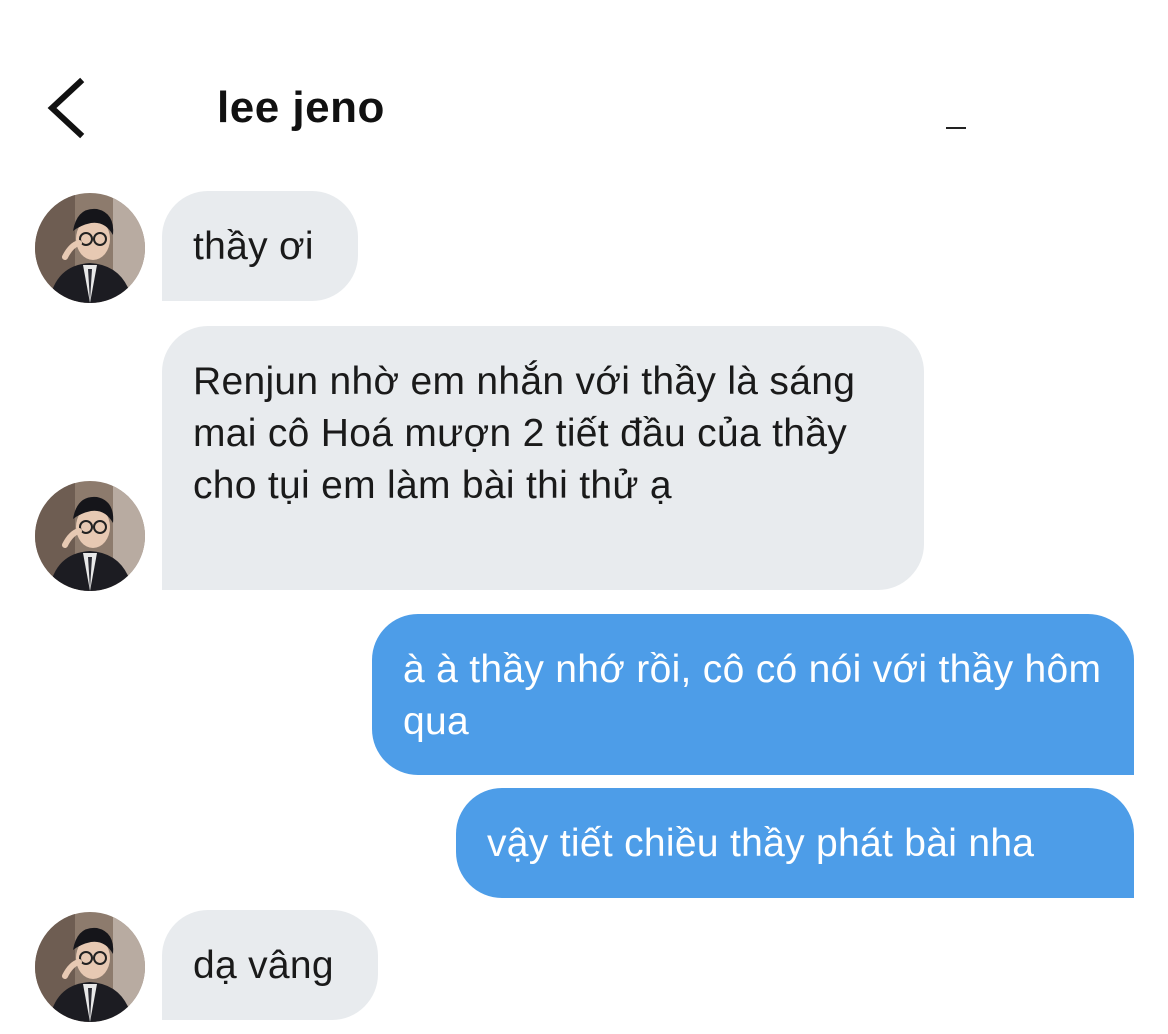 The height and width of the screenshot is (1034, 1168). Describe the element at coordinates (761, 843) in the screenshot. I see `message-text: vậy tiết chiều thầy phát bài nha` at that location.